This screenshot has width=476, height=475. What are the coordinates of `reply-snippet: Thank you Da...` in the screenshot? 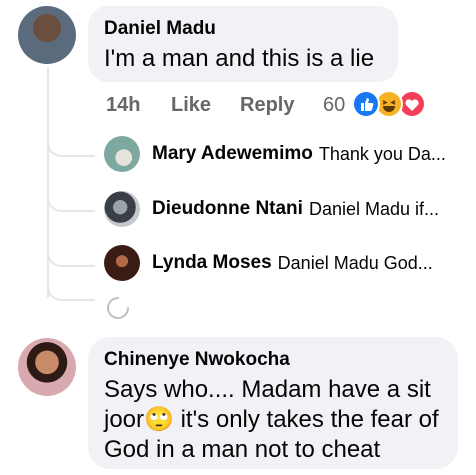 It's located at (382, 153).